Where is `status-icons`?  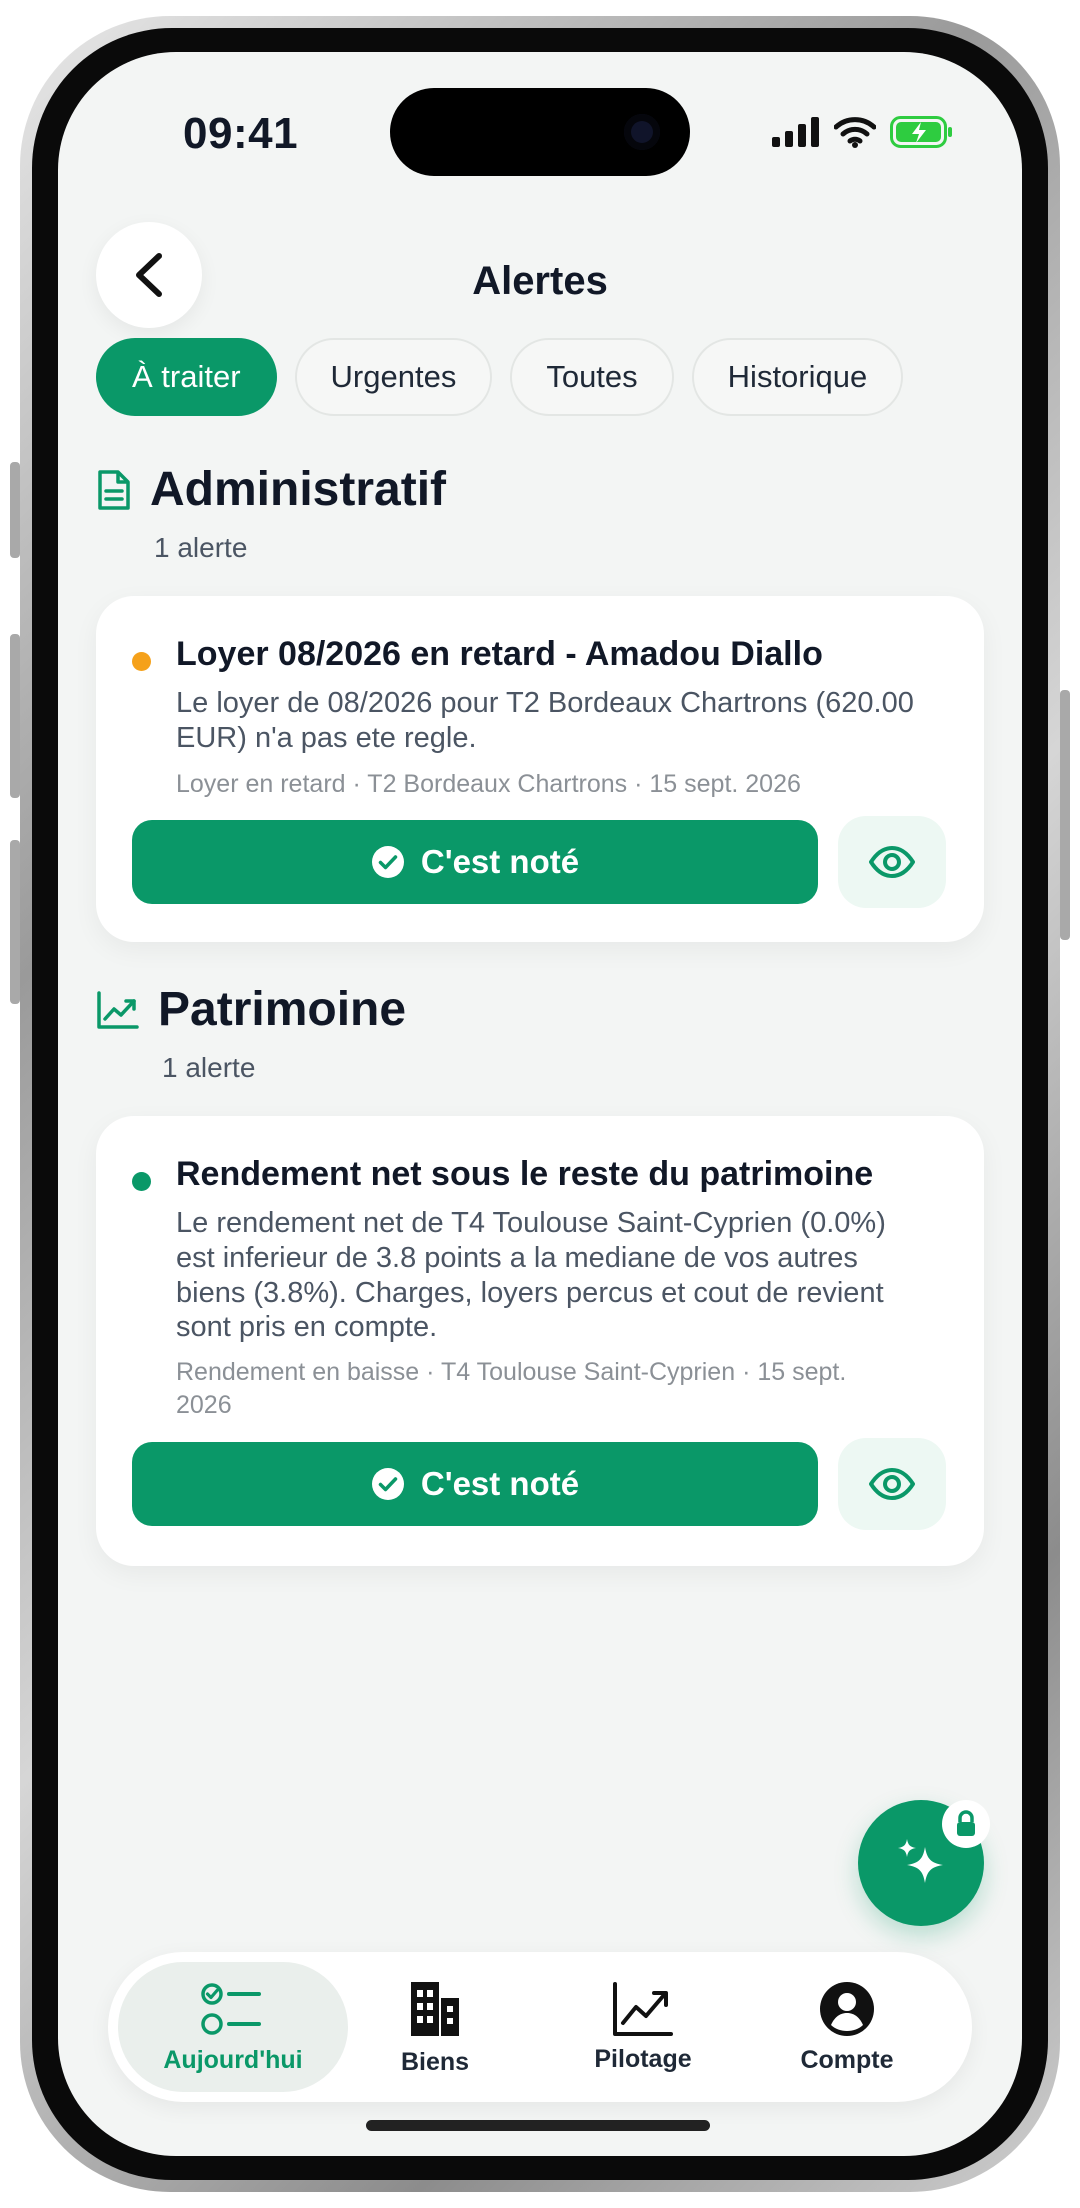
status-icons is located at coordinates (863, 132).